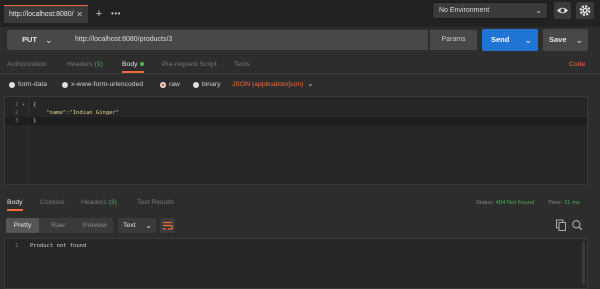 The width and height of the screenshot is (600, 289). Describe the element at coordinates (94, 202) in the screenshot. I see `response-tab-headers-label: Headers` at that location.